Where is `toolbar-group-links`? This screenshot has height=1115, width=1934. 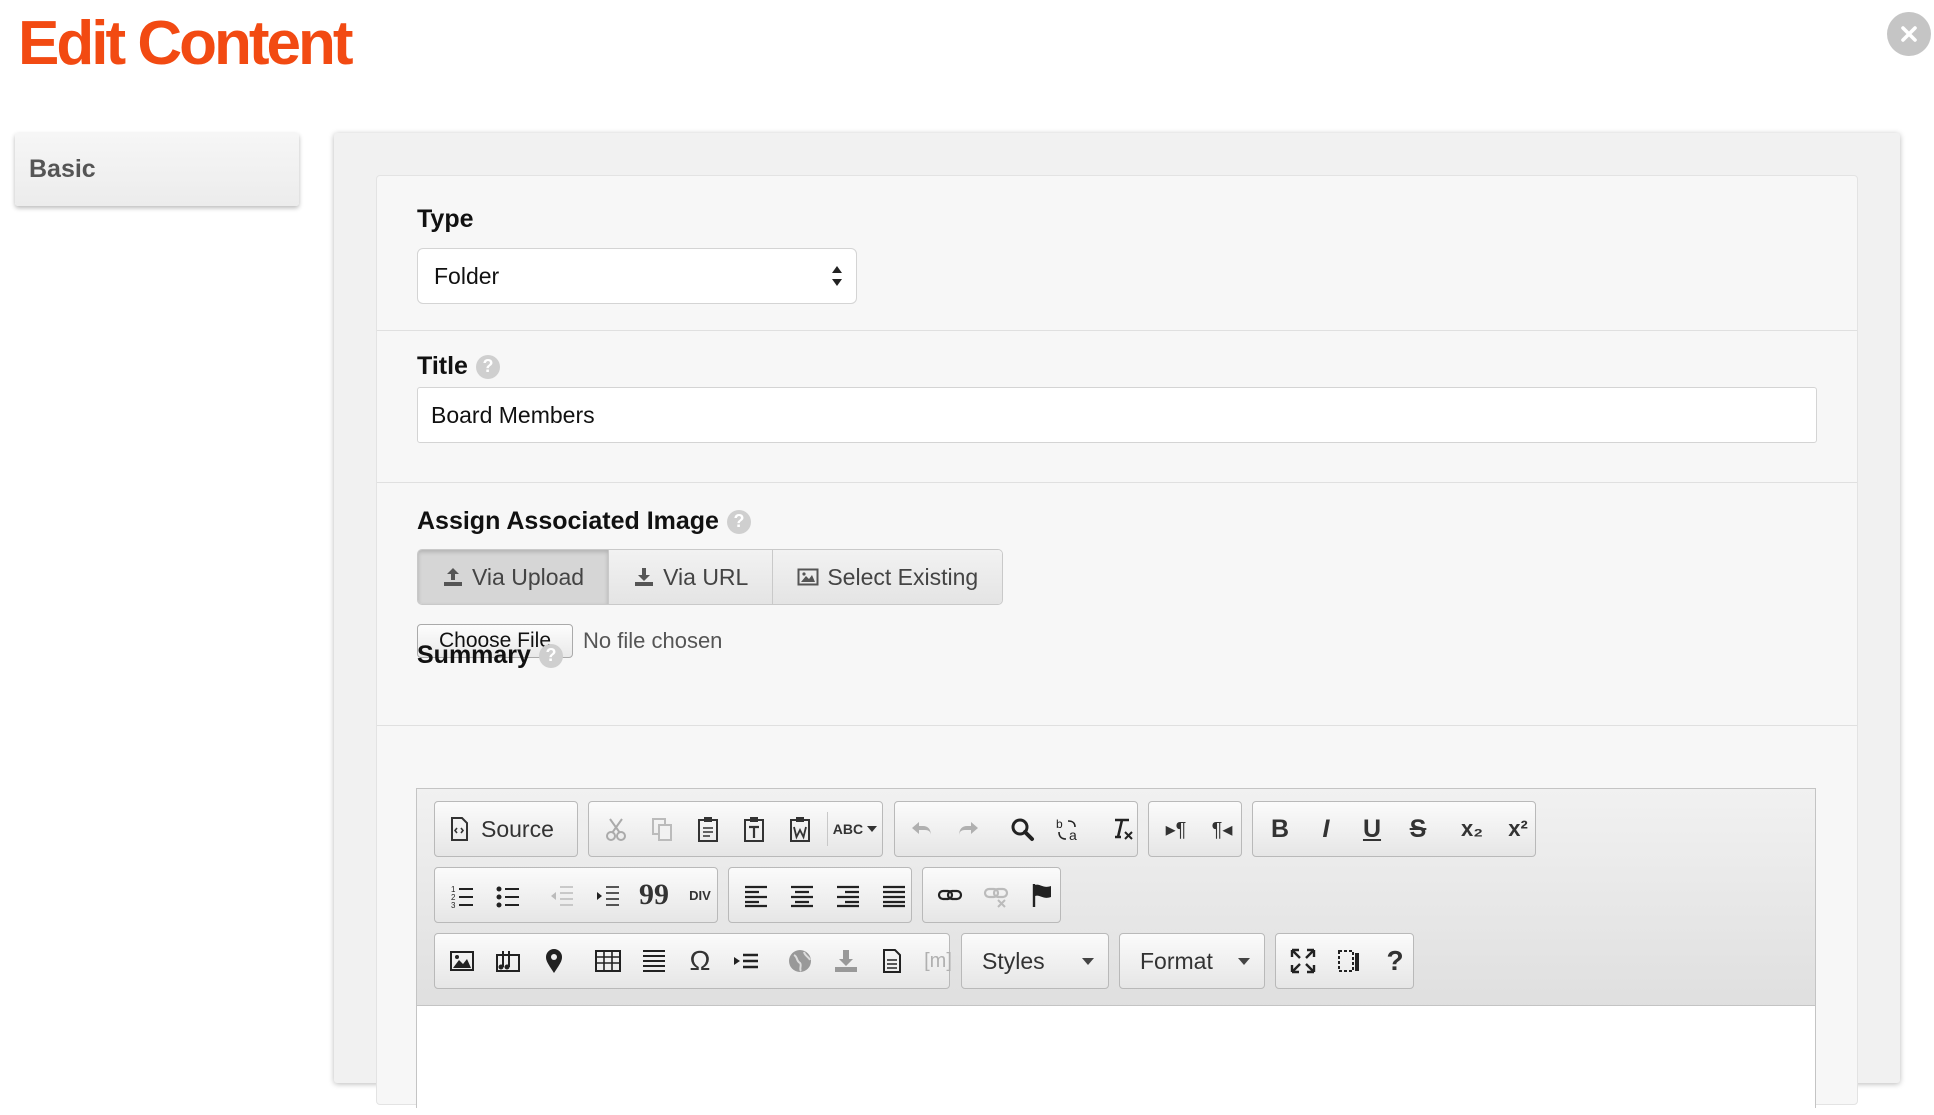 toolbar-group-links is located at coordinates (991, 895).